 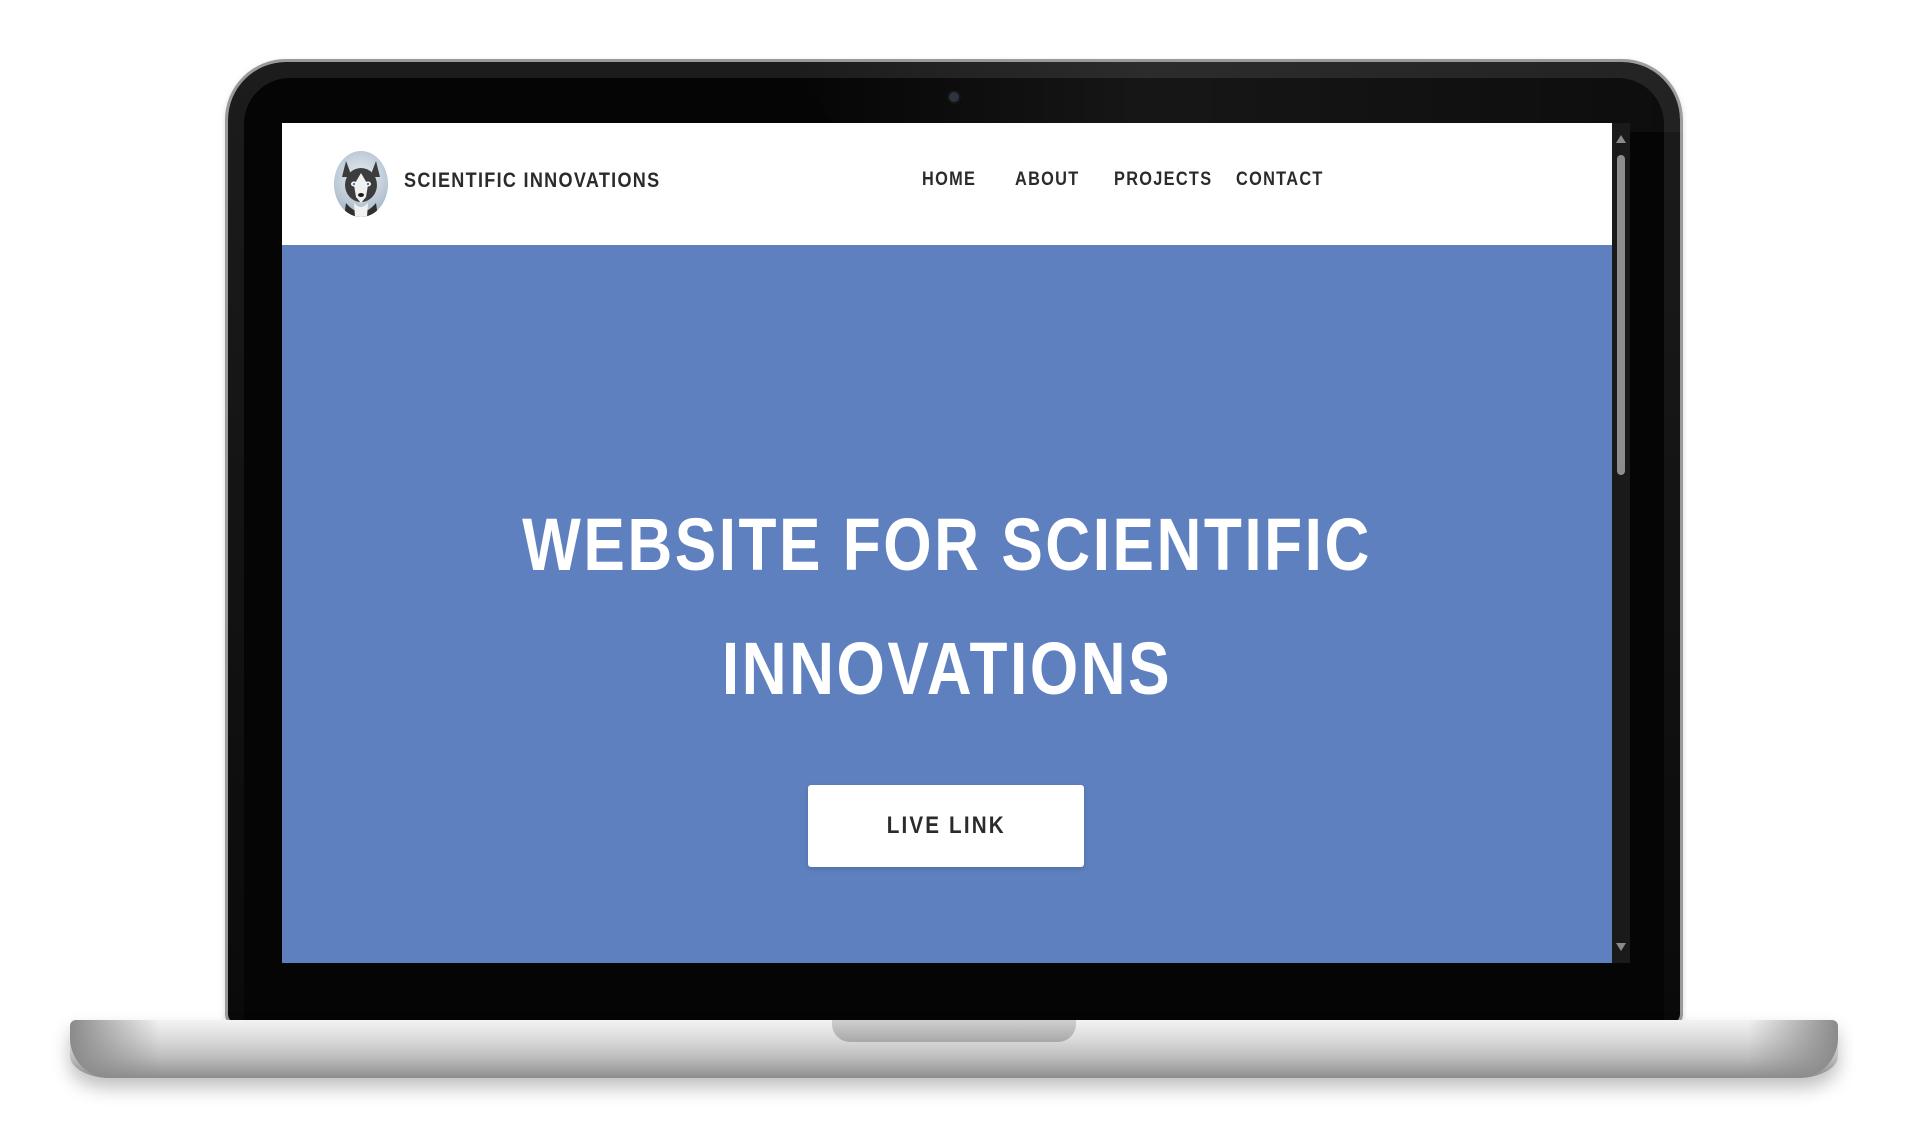 I want to click on page-scrollbar, so click(x=1621, y=543).